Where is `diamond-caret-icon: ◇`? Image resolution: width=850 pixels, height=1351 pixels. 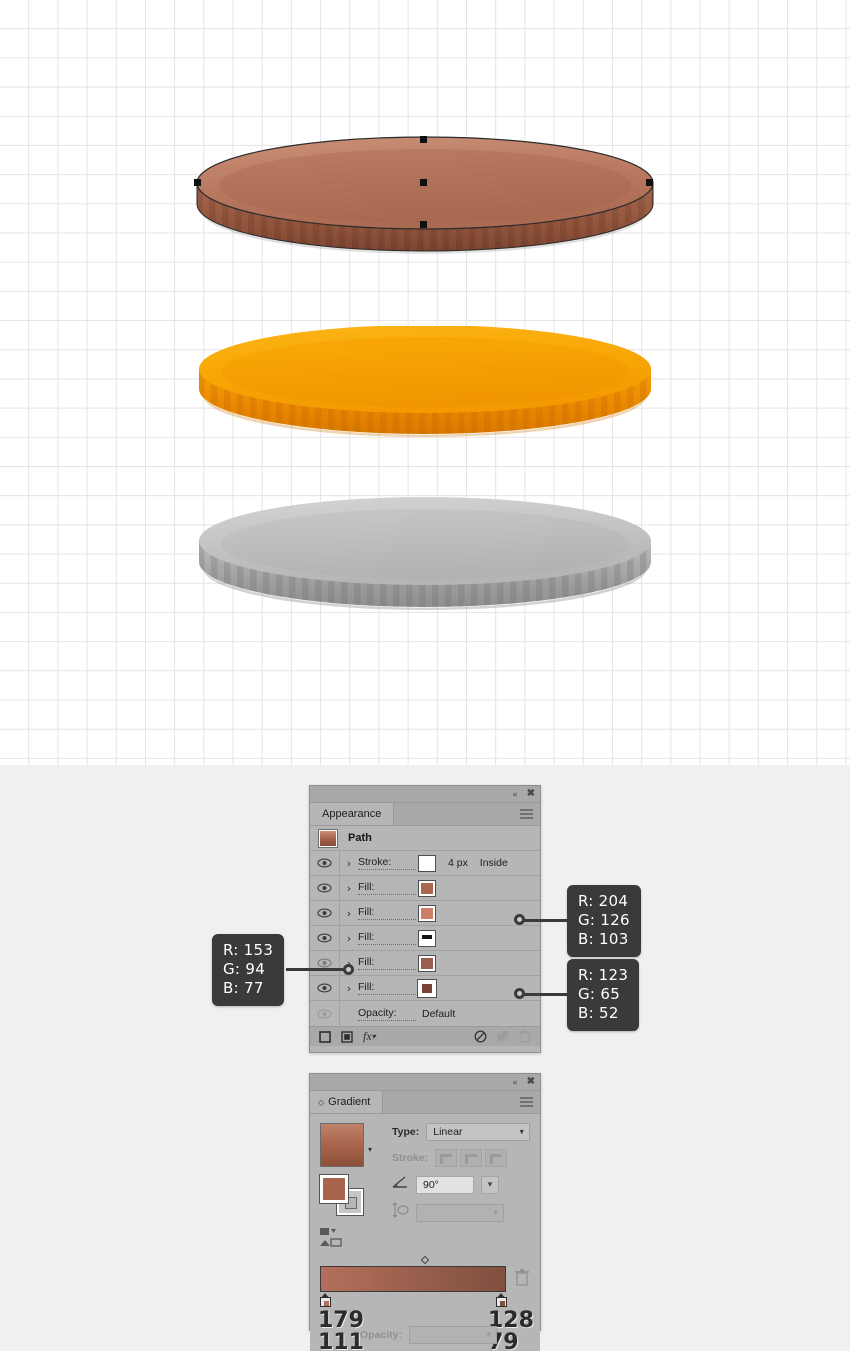
diamond-caret-icon: ◇ is located at coordinates (321, 1102).